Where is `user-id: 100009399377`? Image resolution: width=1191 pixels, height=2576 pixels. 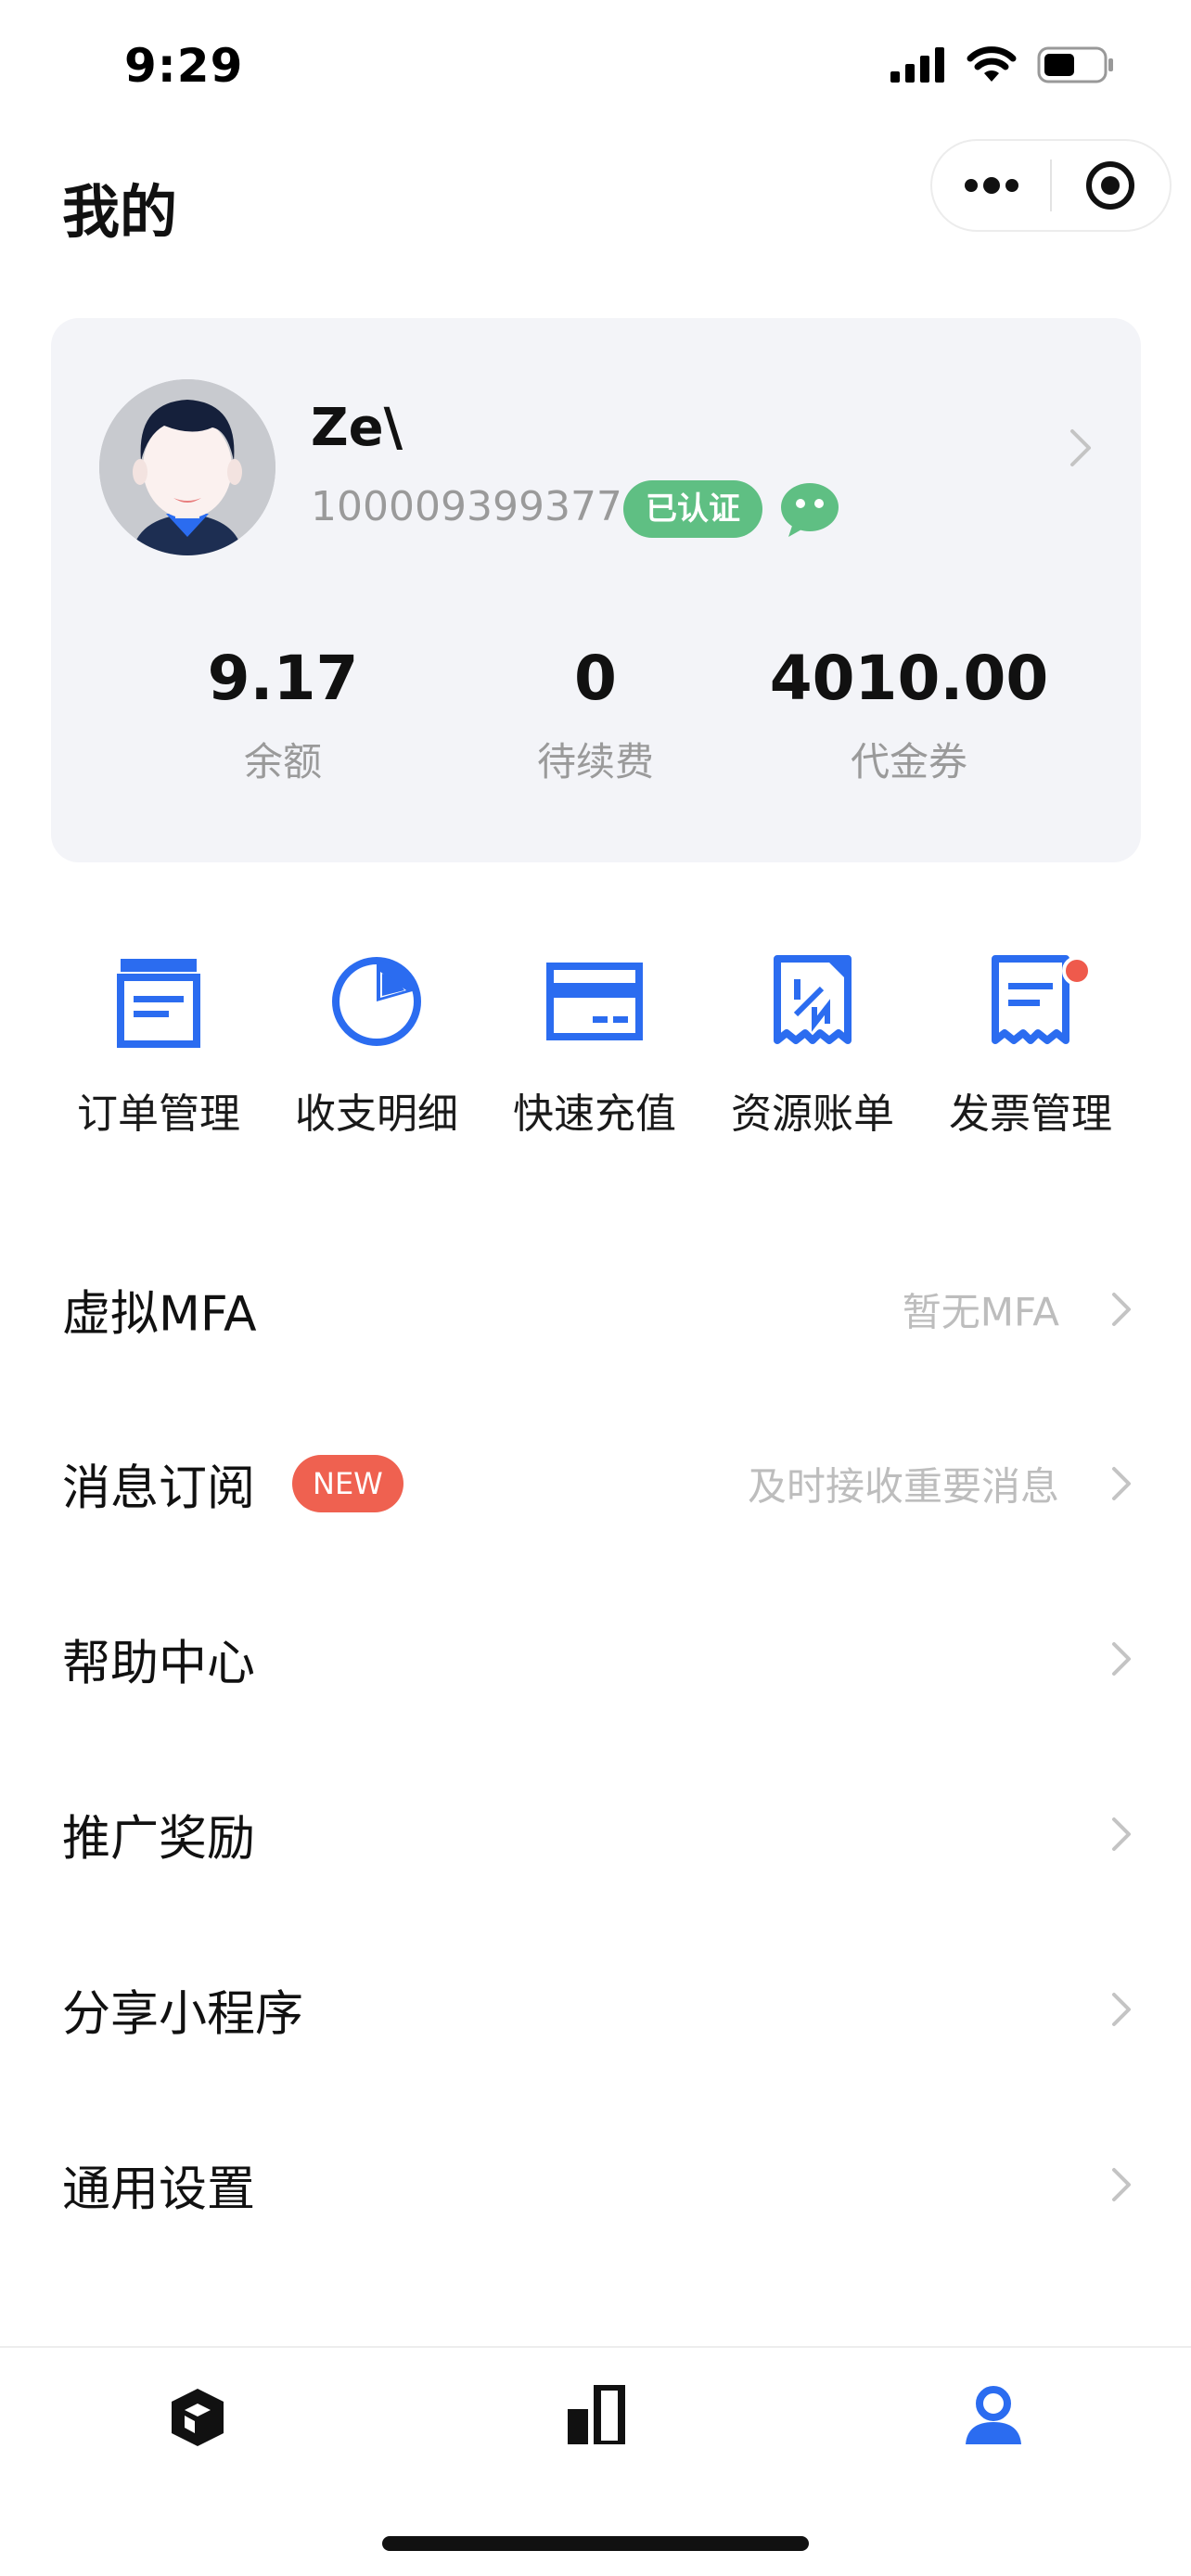 user-id: 100009399377 is located at coordinates (466, 506).